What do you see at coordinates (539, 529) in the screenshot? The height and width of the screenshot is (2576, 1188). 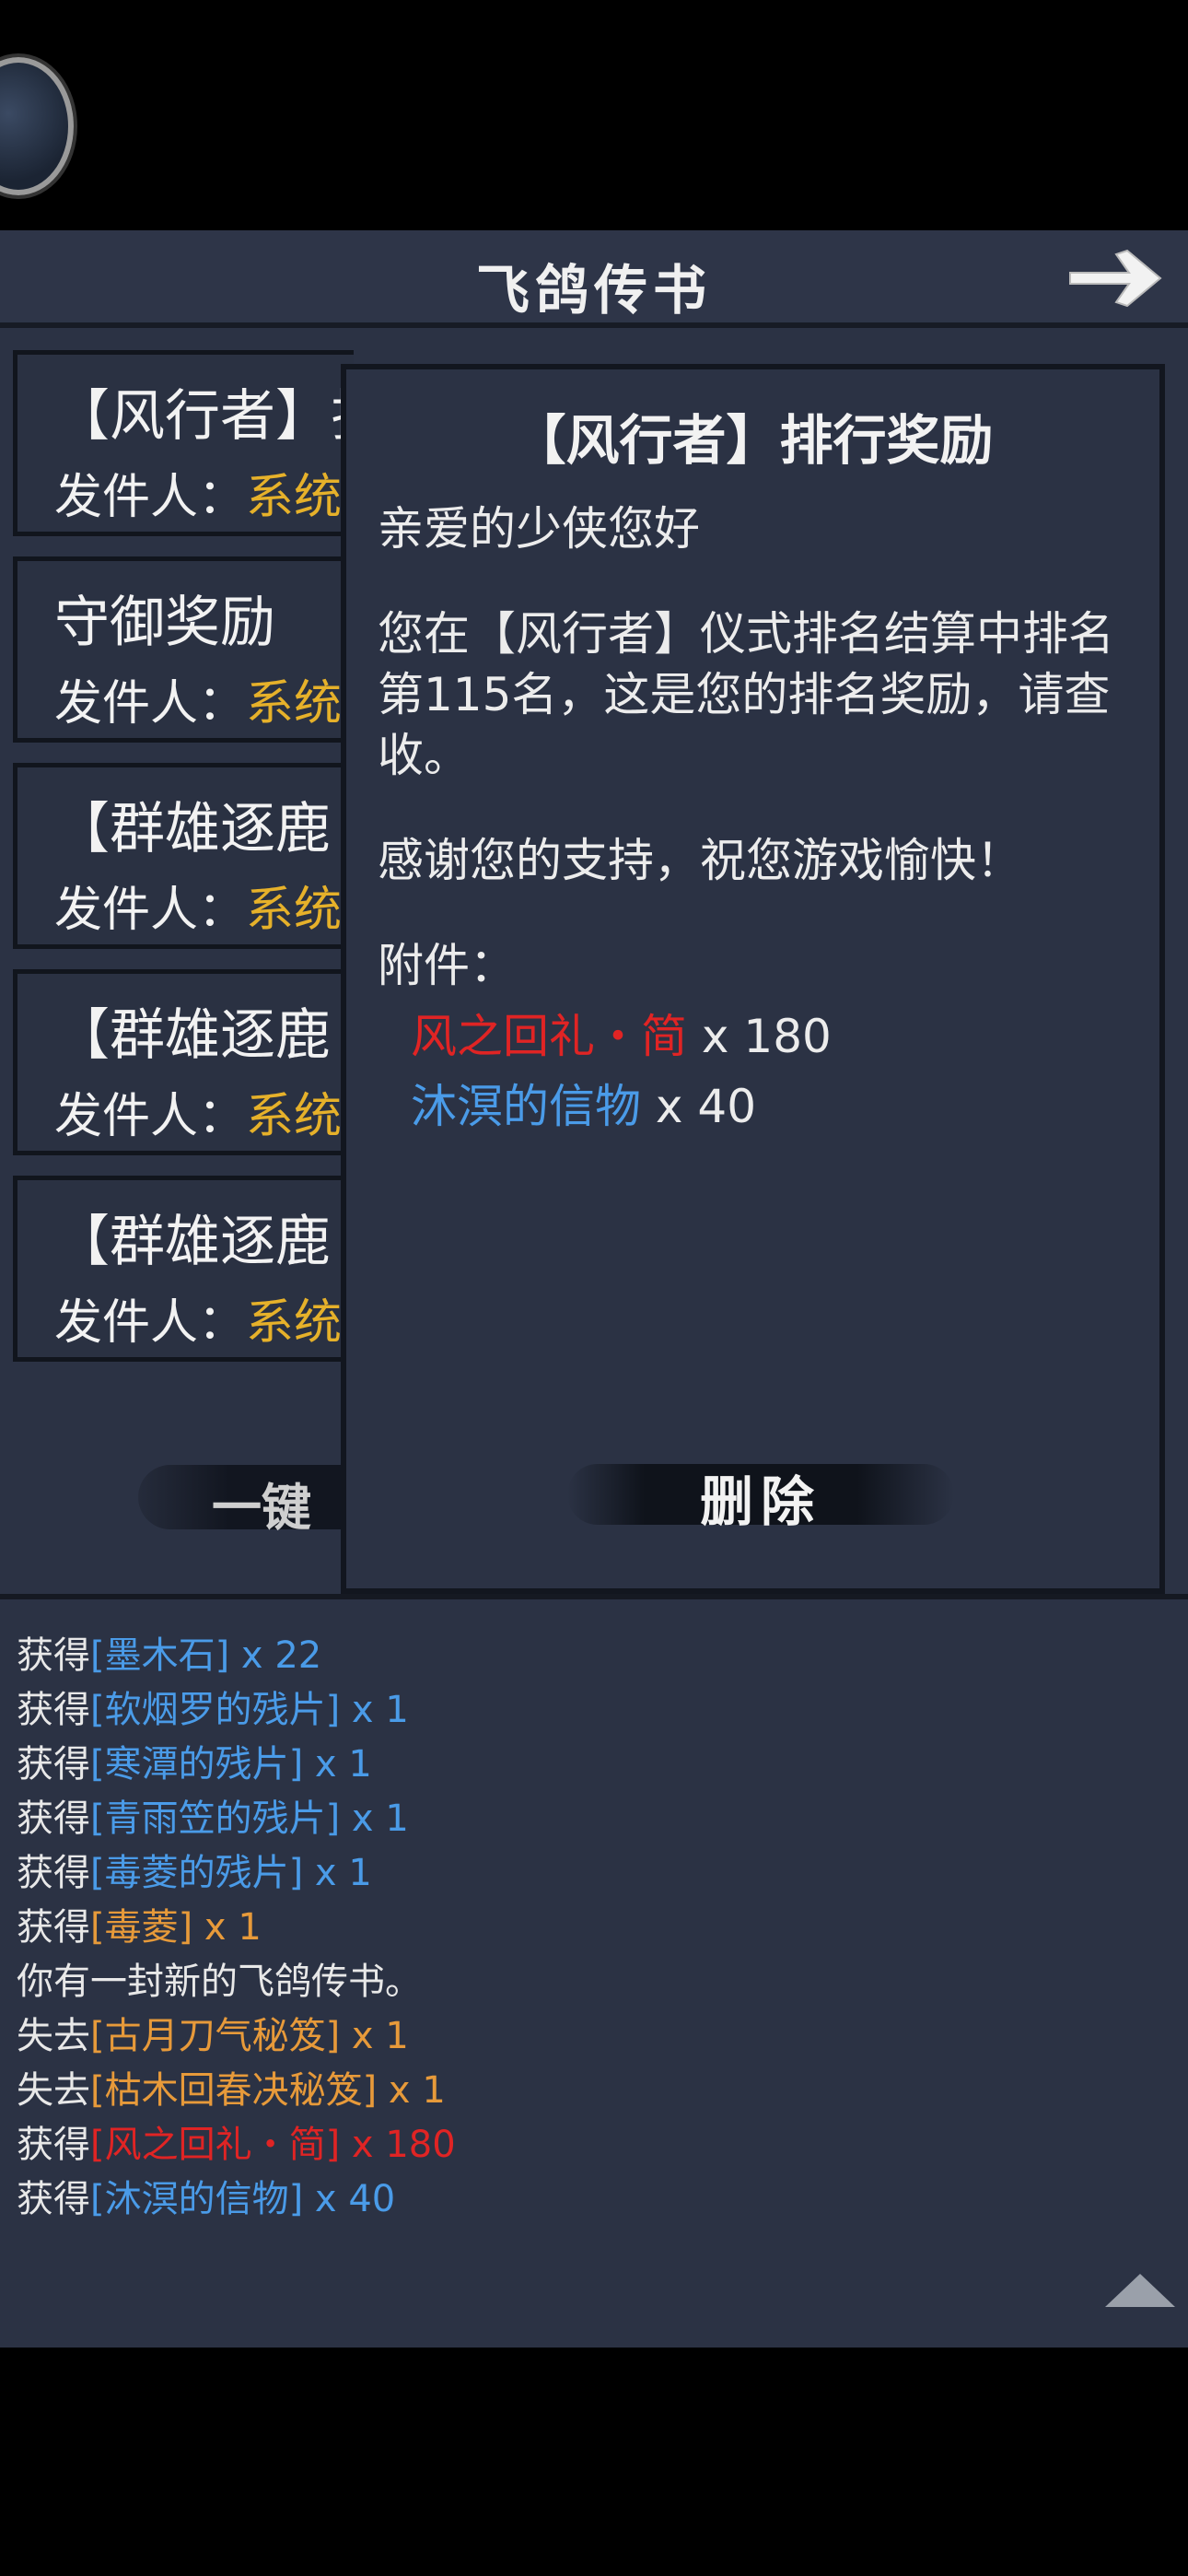 I see `mail-greeting: 亲爱的少侠您好` at bounding box center [539, 529].